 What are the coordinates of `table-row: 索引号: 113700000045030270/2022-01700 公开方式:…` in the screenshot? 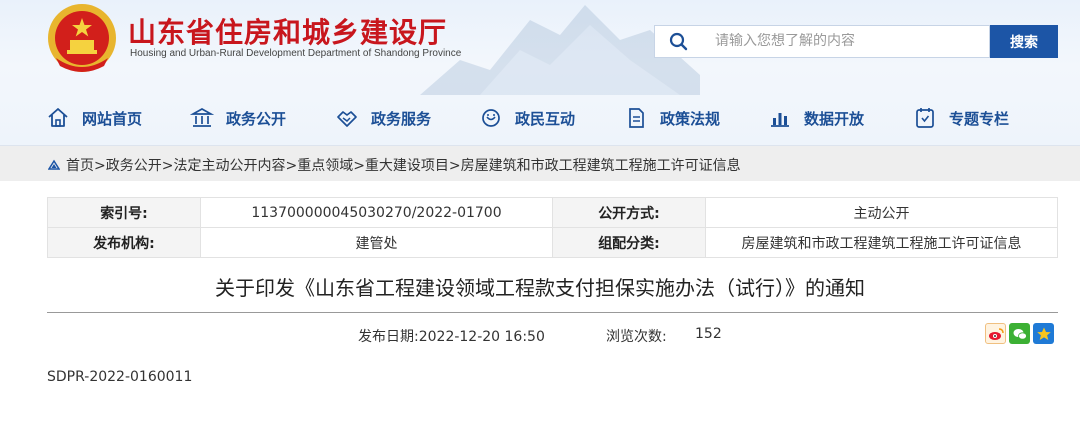 It's located at (552, 212).